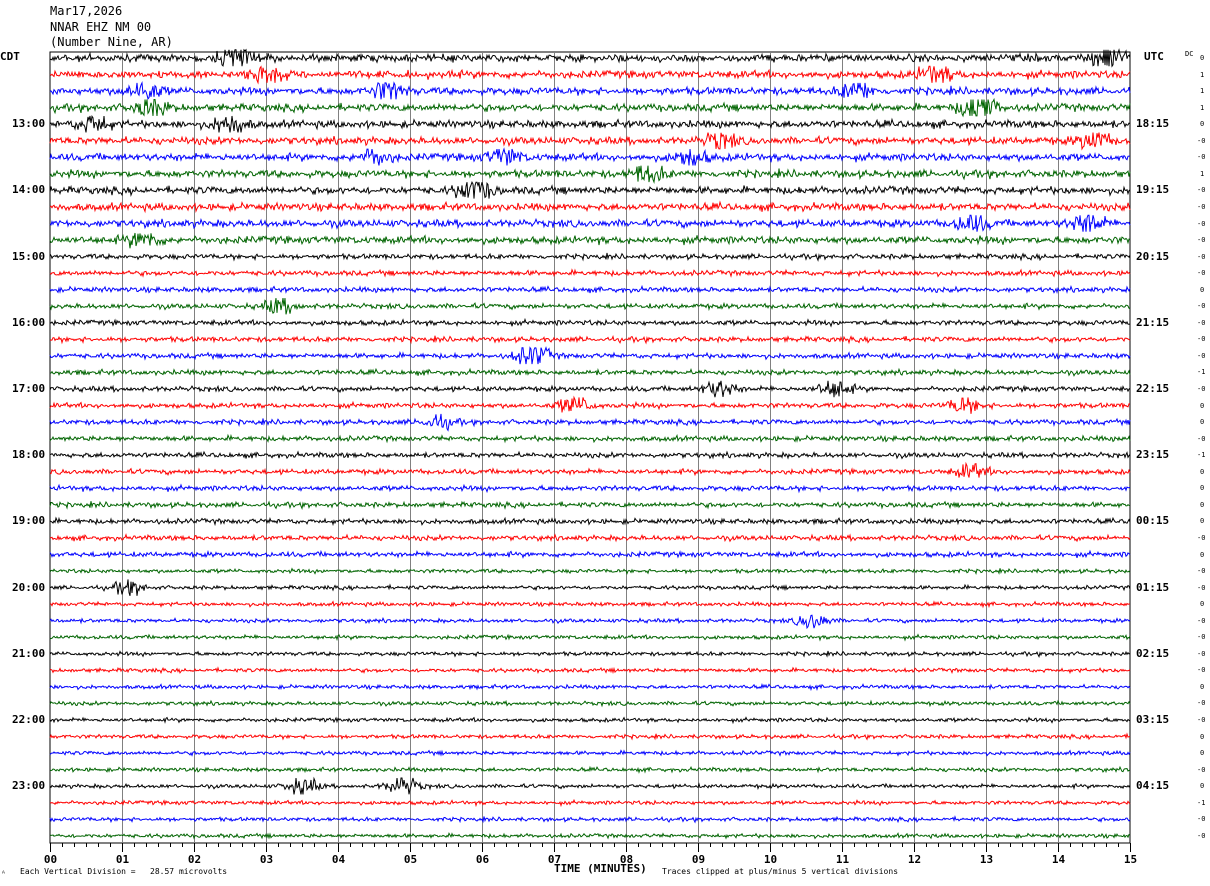 Image resolution: width=1210 pixels, height=886 pixels. Describe the element at coordinates (600, 868) in the screenshot. I see `x-axis-title: TIME (MINUTES)` at that location.